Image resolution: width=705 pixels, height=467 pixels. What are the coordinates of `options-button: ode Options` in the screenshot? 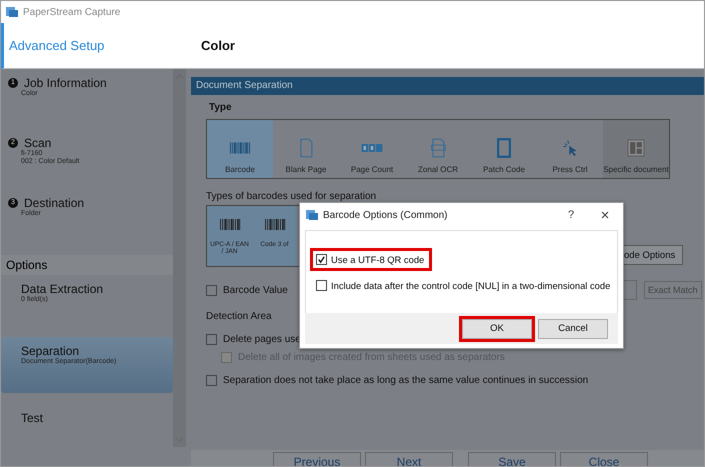 It's located at (652, 255).